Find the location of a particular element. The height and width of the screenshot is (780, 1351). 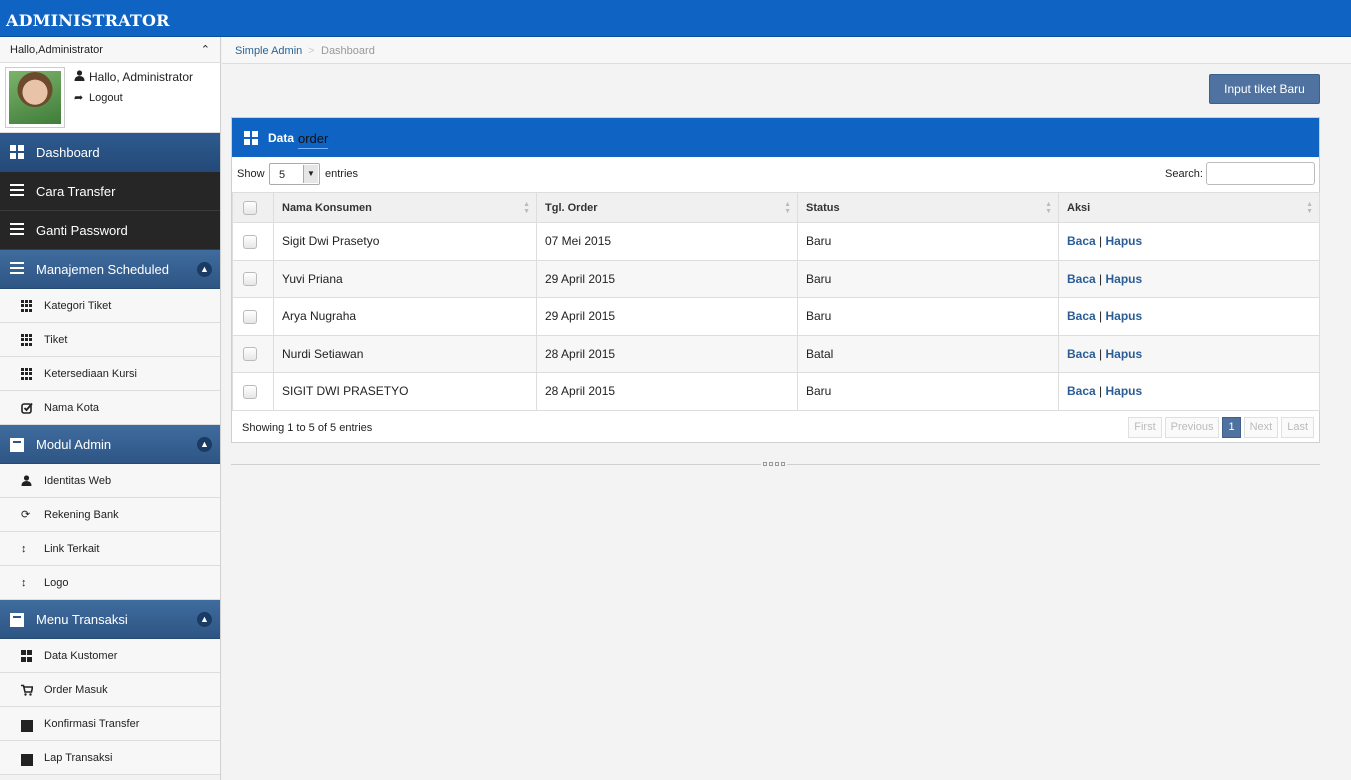

sidebar-item-menu-transaksi: Menu Transaksi ▲ is located at coordinates (110, 619).